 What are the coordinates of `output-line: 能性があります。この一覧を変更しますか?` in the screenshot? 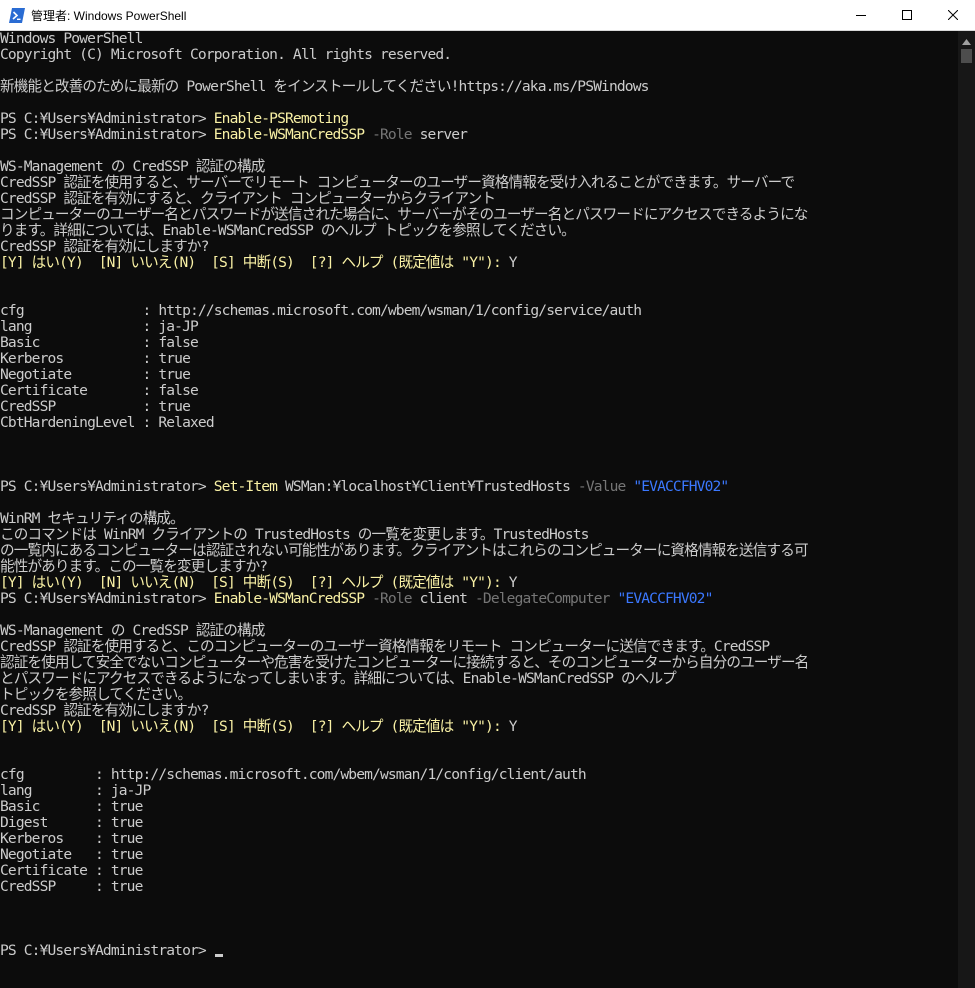 It's located at (134, 566).